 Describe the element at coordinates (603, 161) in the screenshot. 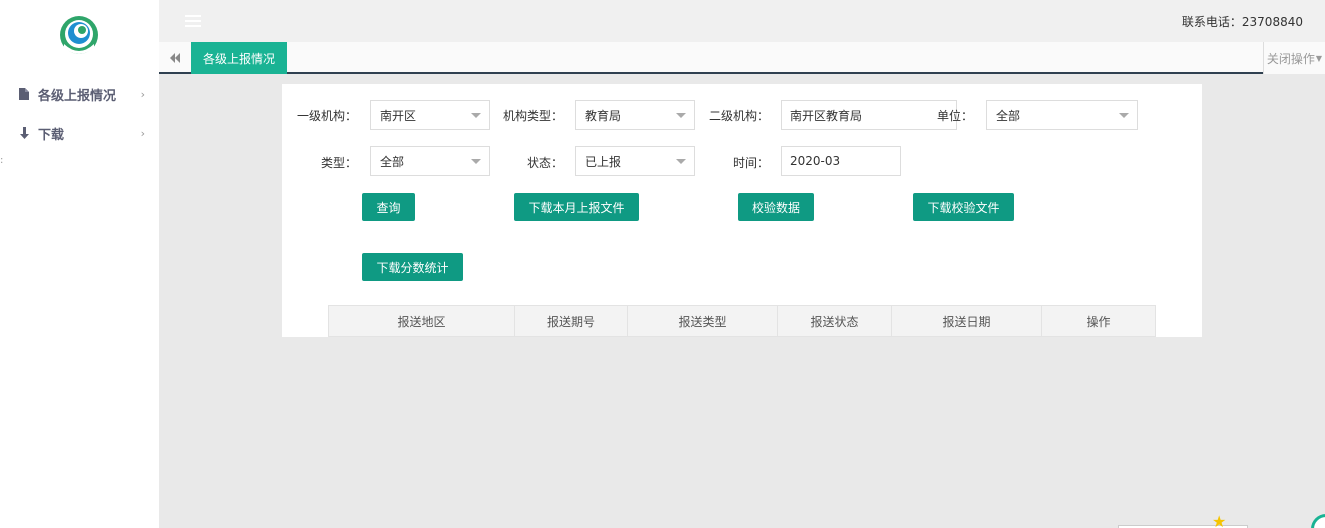

I see `status-value: 已上报` at that location.